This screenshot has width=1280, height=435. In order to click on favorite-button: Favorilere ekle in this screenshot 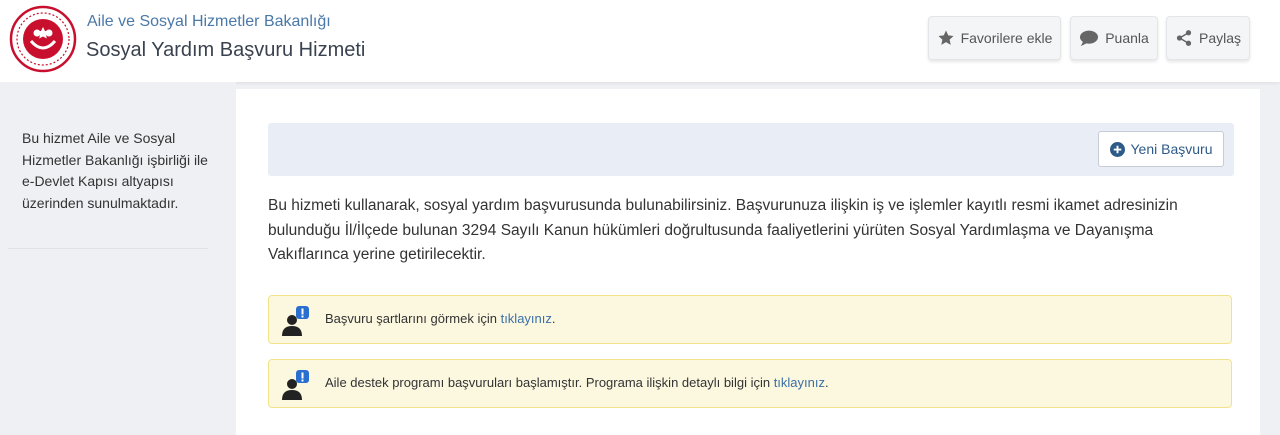, I will do `click(994, 38)`.